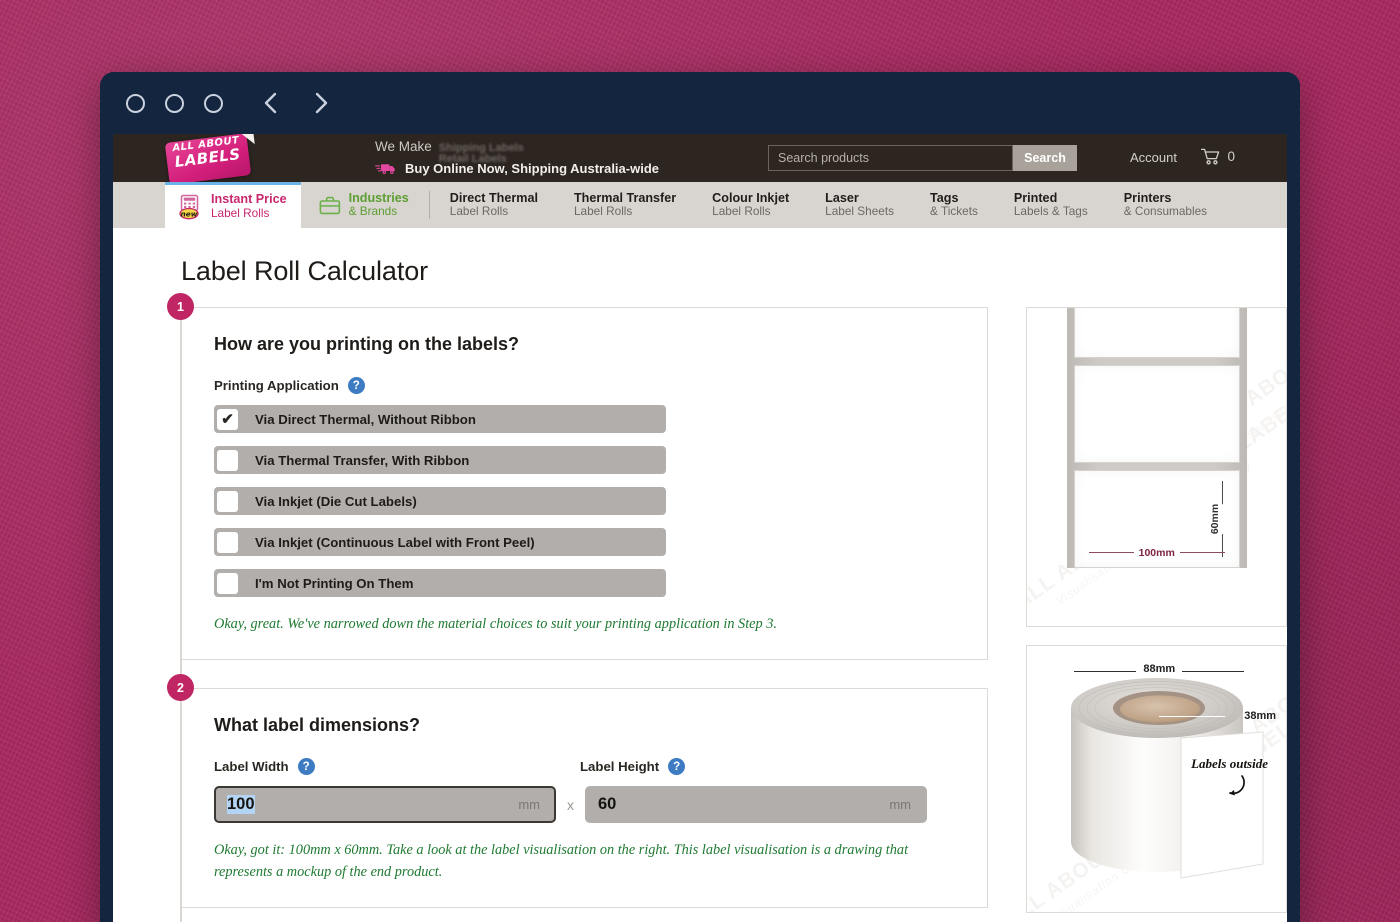 The width and height of the screenshot is (1400, 922). I want to click on option-label: Via Thermal Transfer, With Ribbon, so click(362, 460).